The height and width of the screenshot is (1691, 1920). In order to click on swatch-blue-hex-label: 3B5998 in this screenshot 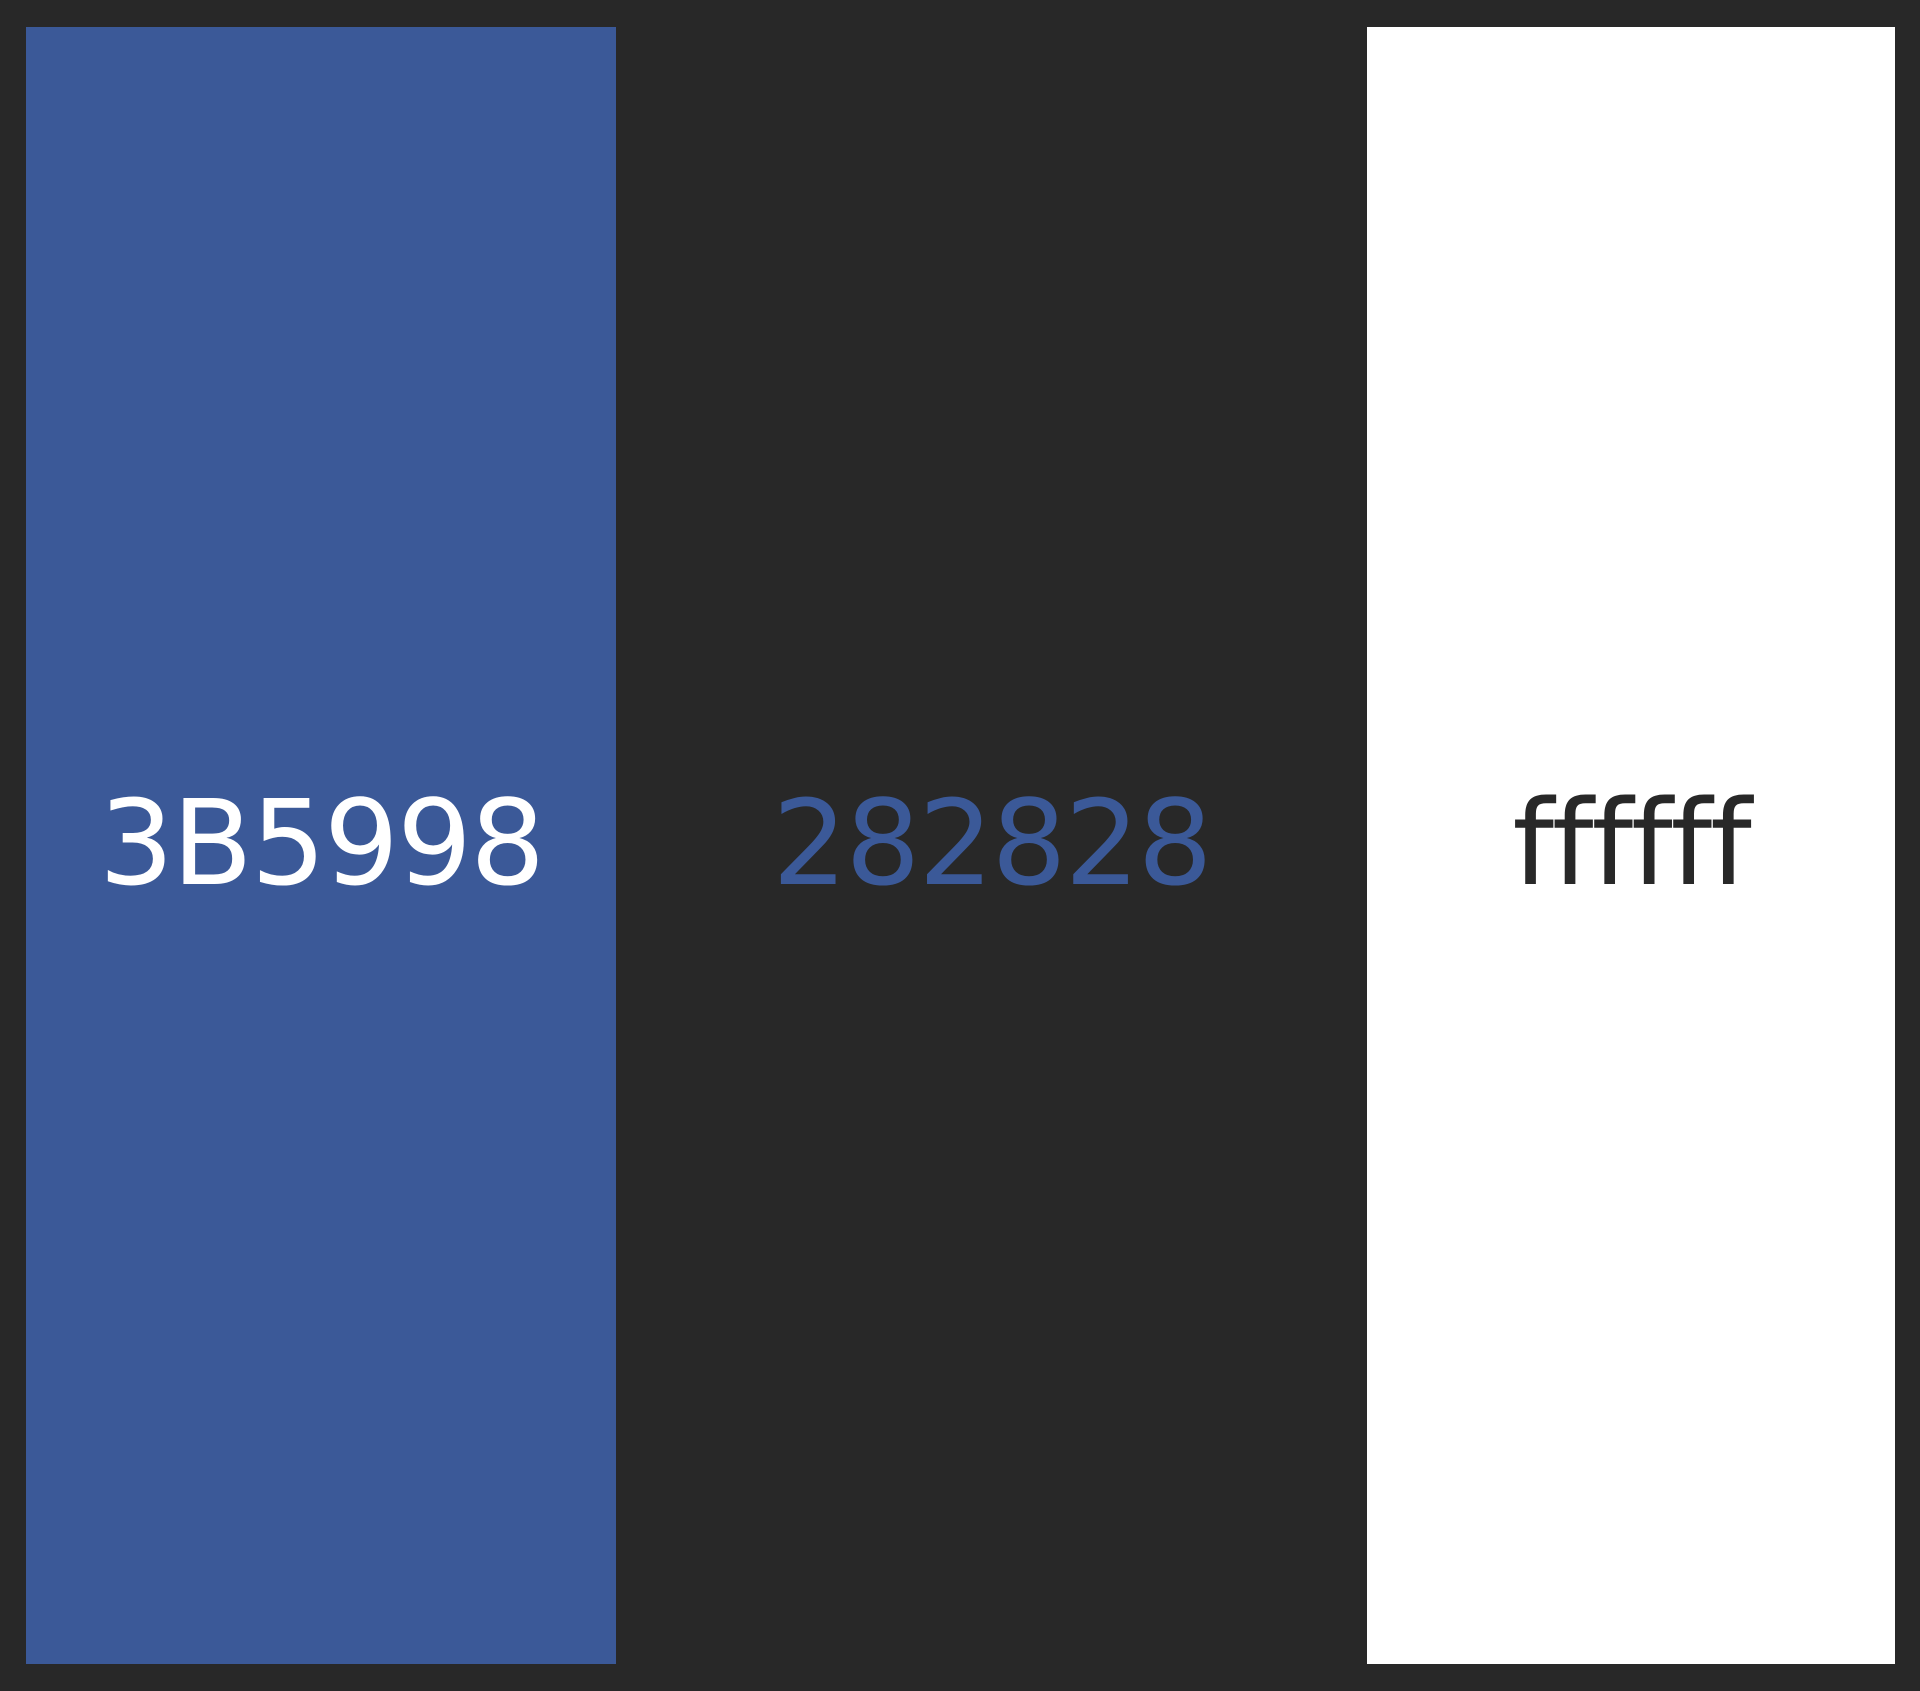, I will do `click(321, 842)`.